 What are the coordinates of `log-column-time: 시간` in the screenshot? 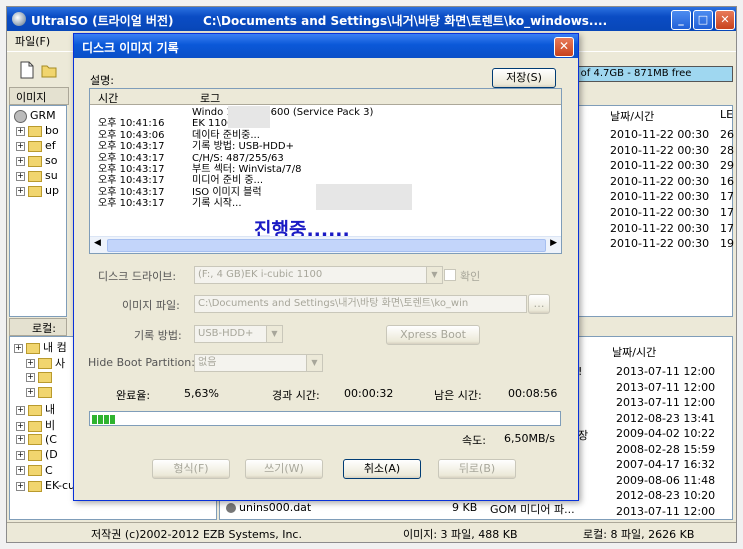 It's located at (108, 98).